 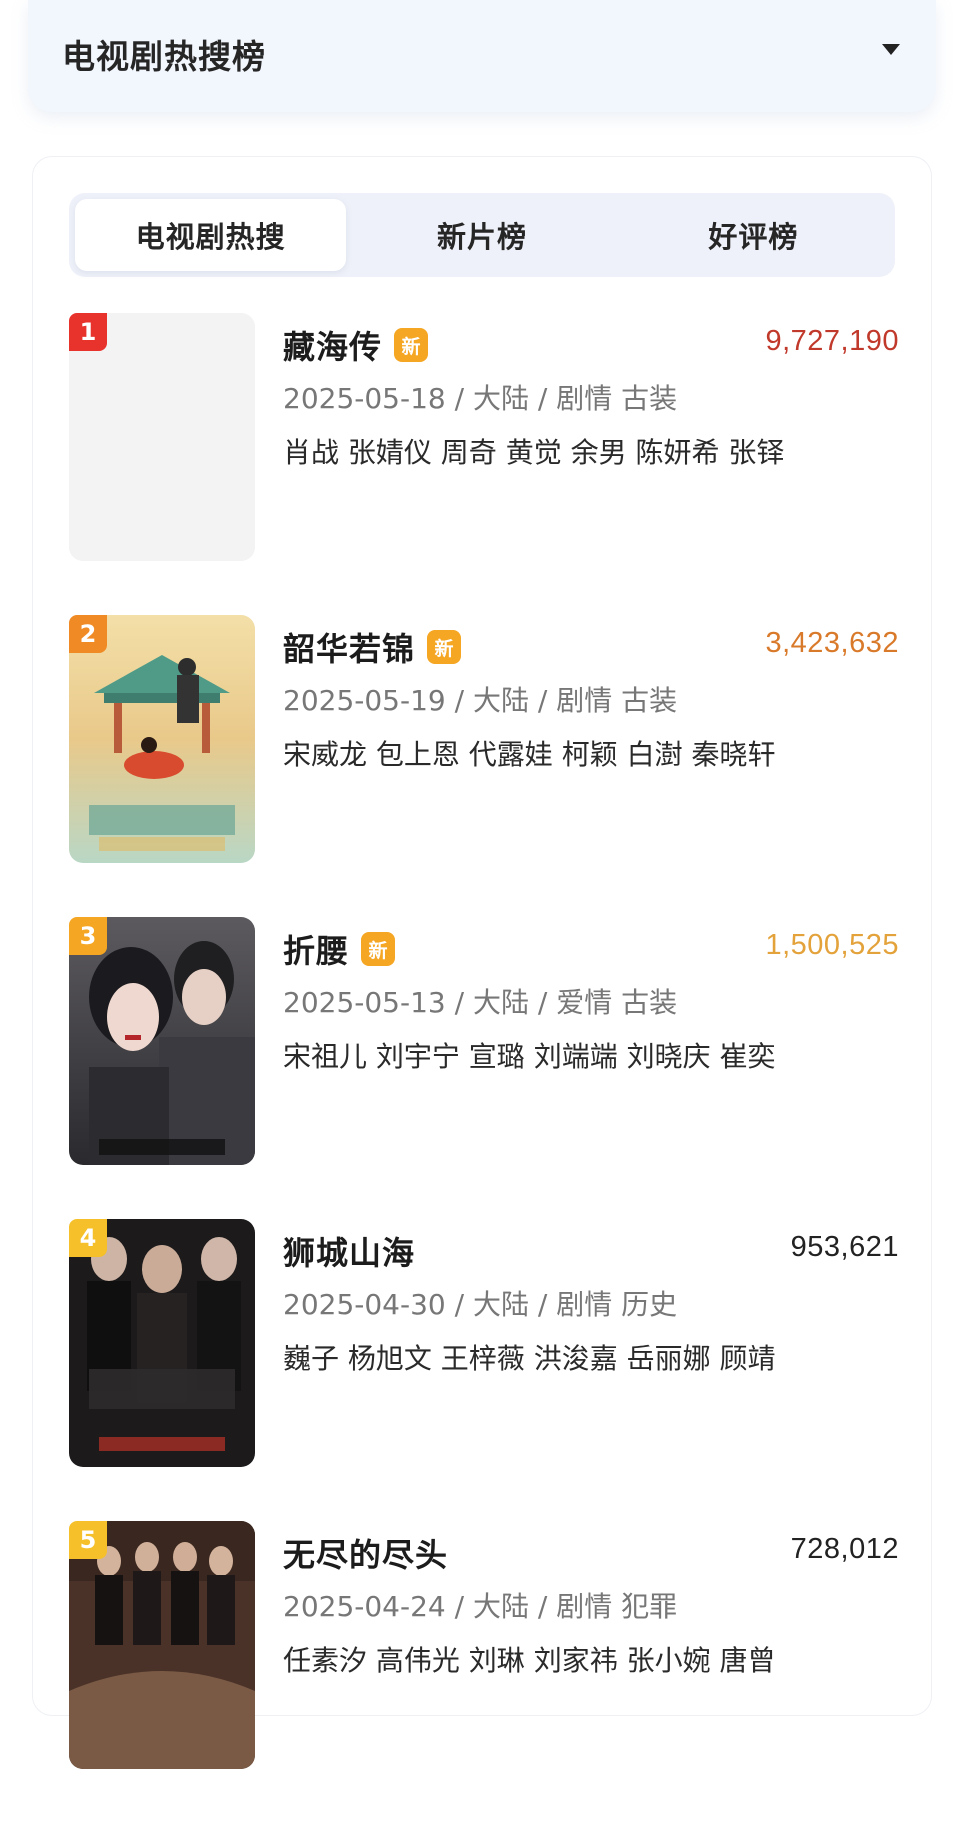 I want to click on drama-cast: 肖战 张婧仪 周奇 黄觉 余男 陈妍希 张铎, so click(x=534, y=452).